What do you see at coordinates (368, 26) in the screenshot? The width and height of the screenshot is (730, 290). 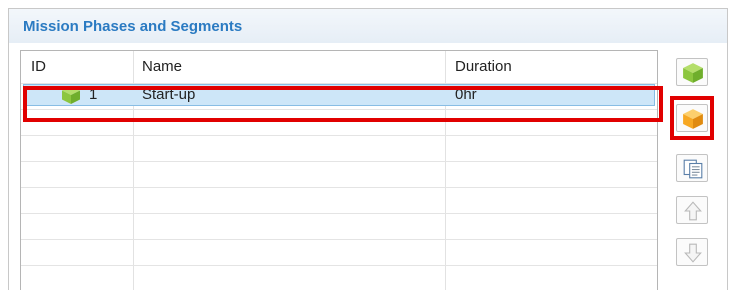 I see `panel-header: Mission Phases and Segments` at bounding box center [368, 26].